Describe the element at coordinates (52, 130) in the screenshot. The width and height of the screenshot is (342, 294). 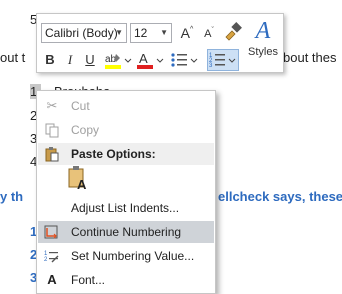
I see `copy-icon` at that location.